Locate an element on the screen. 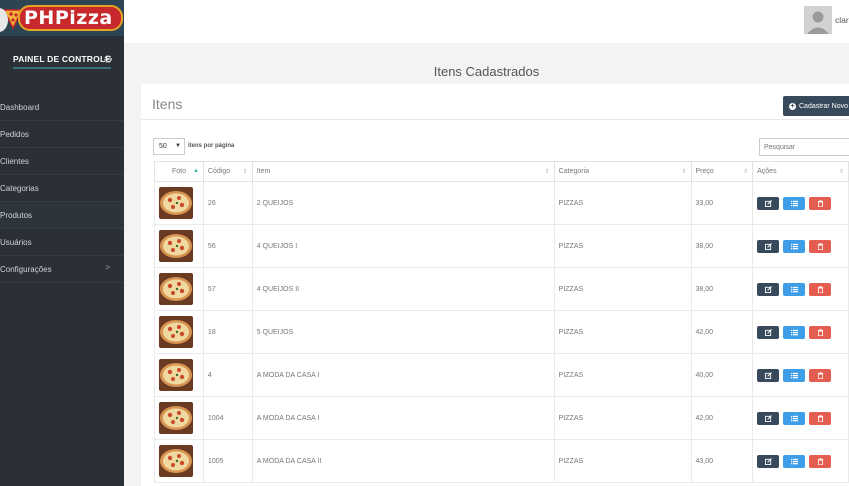 The width and height of the screenshot is (849, 486). gear-icon is located at coordinates (108, 59).